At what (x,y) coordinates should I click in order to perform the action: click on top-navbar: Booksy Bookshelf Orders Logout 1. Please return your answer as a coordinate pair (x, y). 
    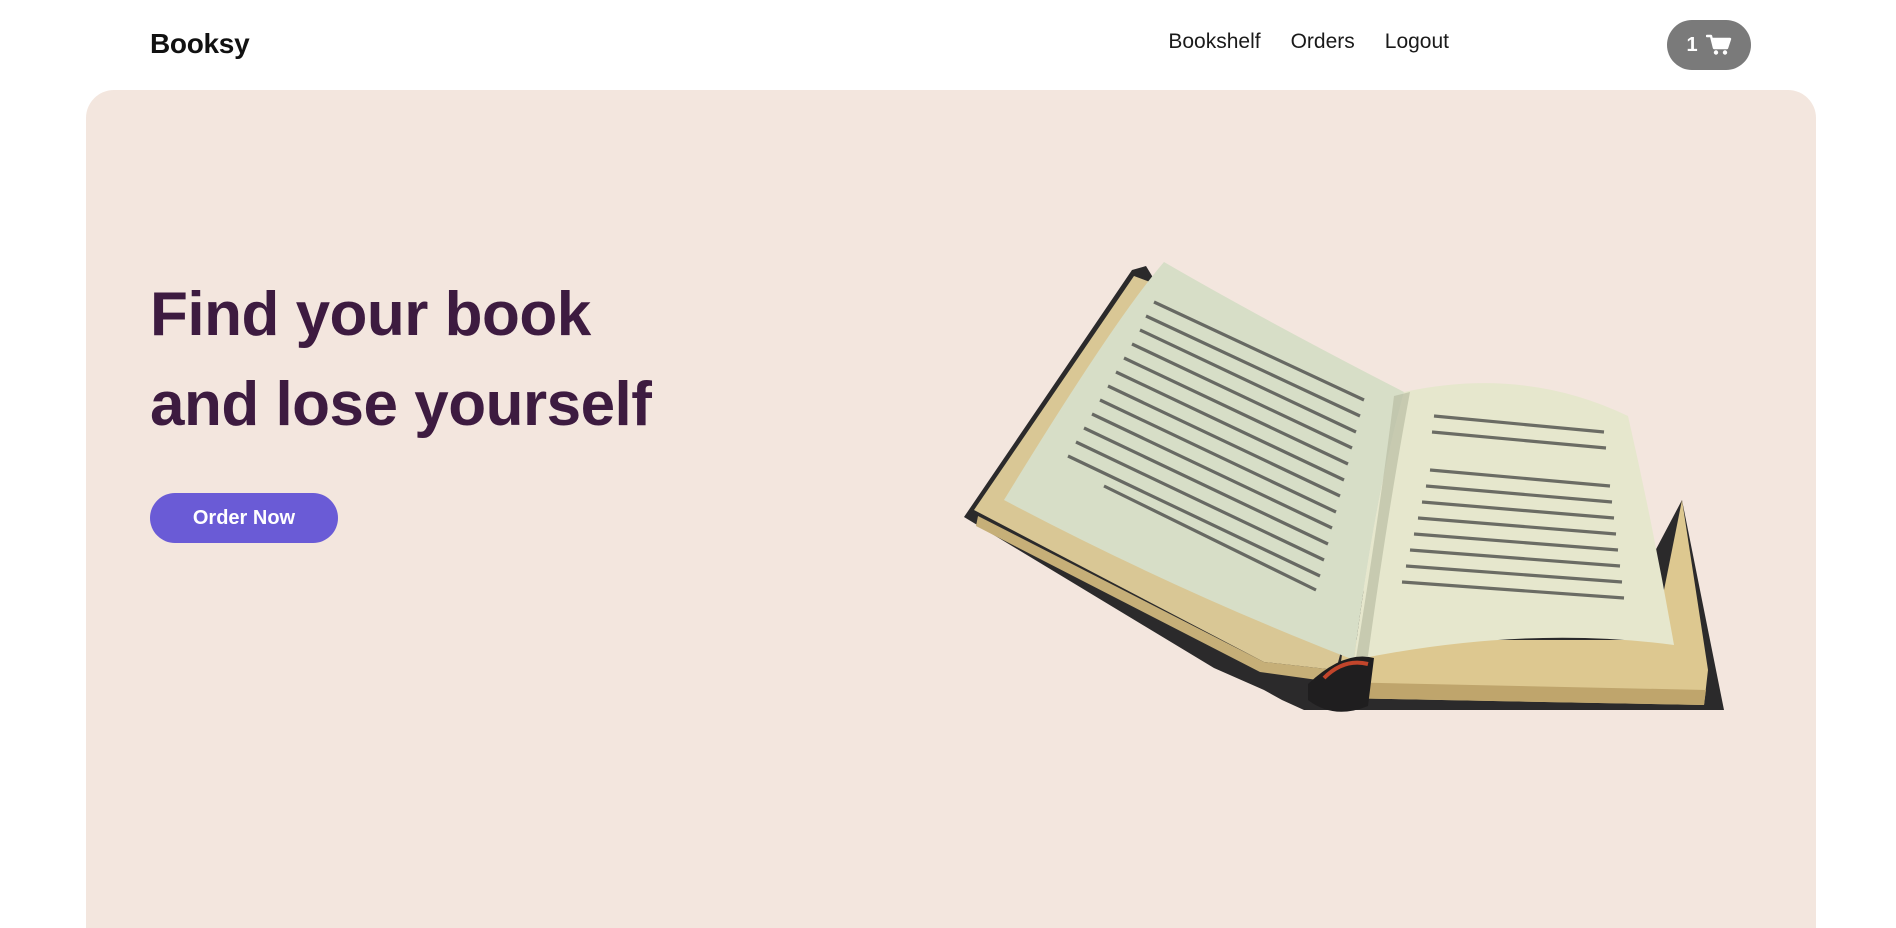
    Looking at the image, I should click on (948, 45).